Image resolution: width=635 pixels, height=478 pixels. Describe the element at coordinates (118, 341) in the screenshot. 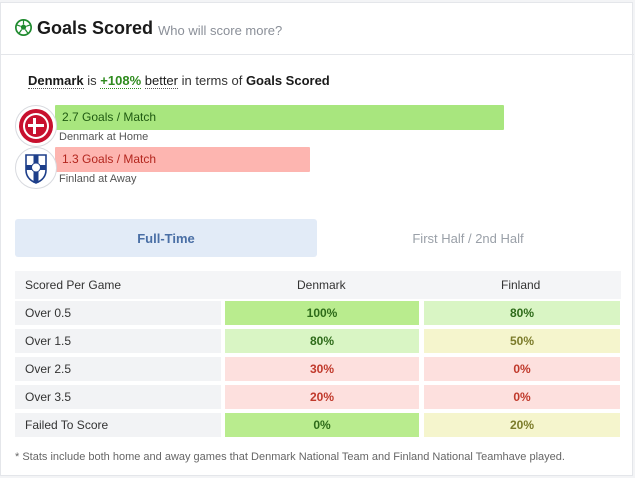

I see `row-label: Over 1.5` at that location.